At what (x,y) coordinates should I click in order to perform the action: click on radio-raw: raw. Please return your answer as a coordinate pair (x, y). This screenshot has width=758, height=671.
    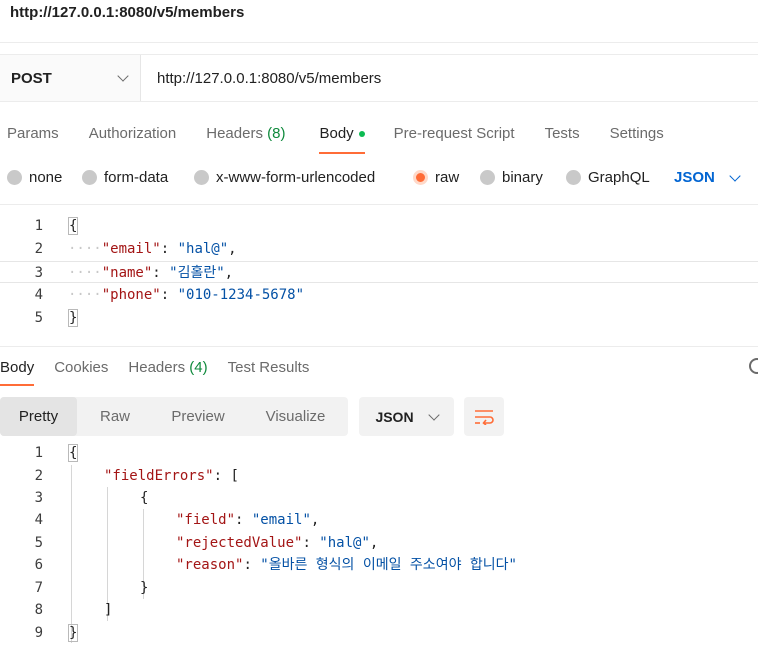
    Looking at the image, I should click on (436, 177).